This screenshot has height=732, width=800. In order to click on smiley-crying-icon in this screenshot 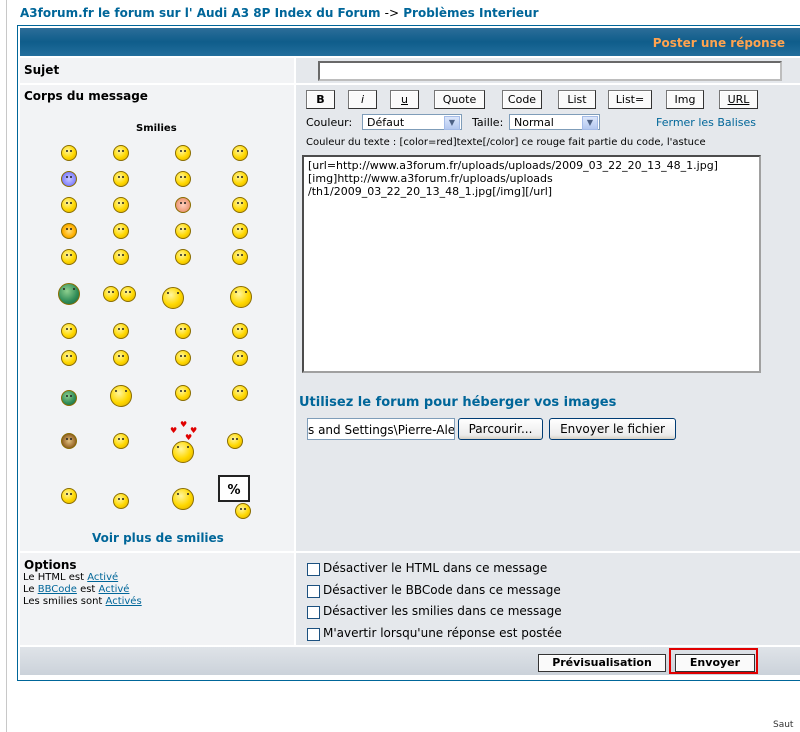, I will do `click(240, 205)`.